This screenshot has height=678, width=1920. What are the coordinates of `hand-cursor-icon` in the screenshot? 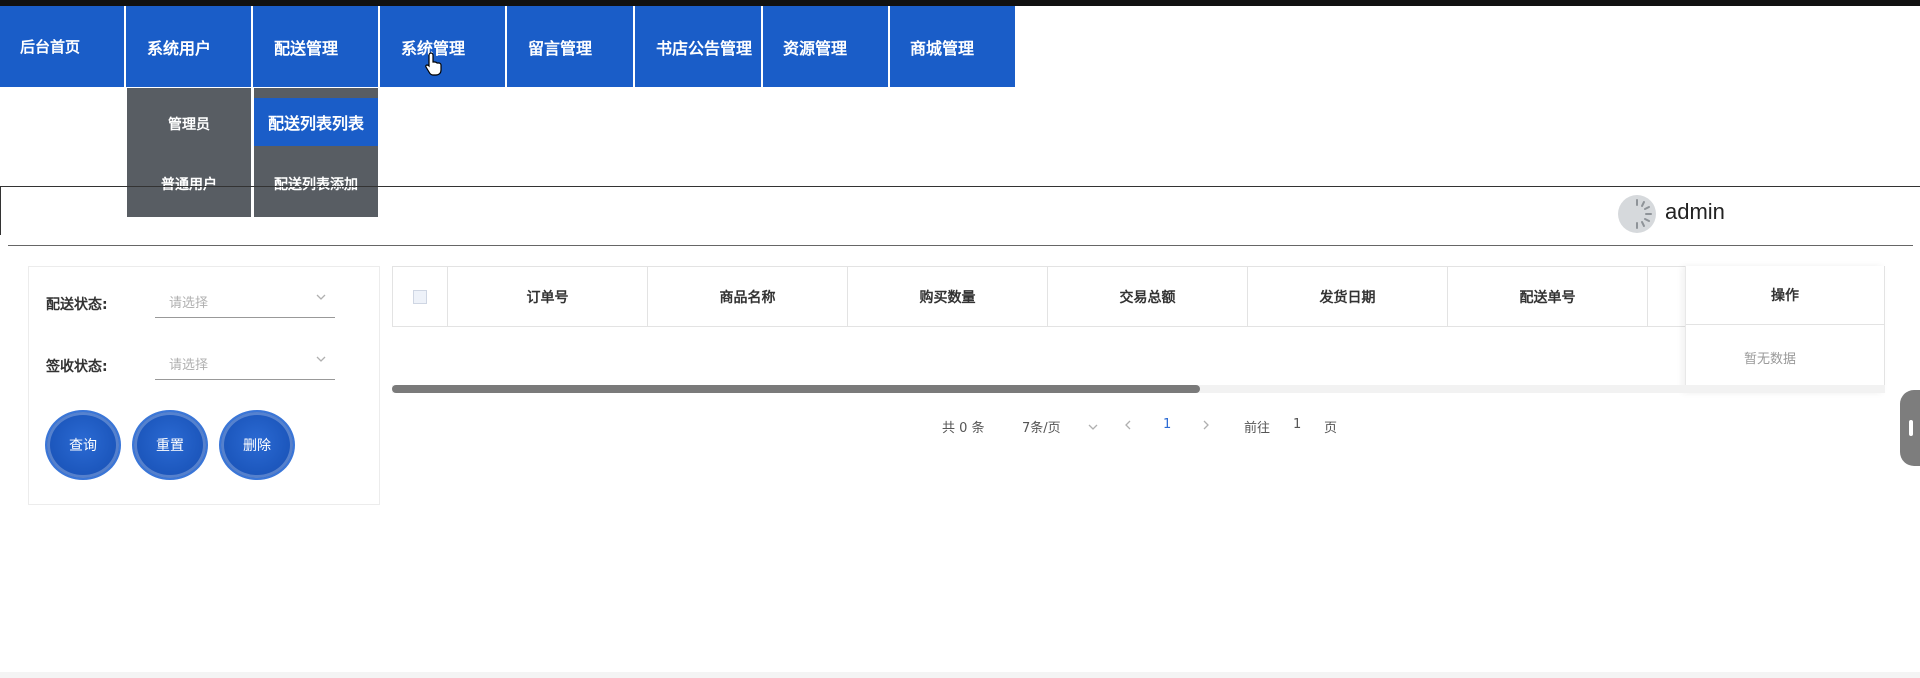 It's located at (433, 64).